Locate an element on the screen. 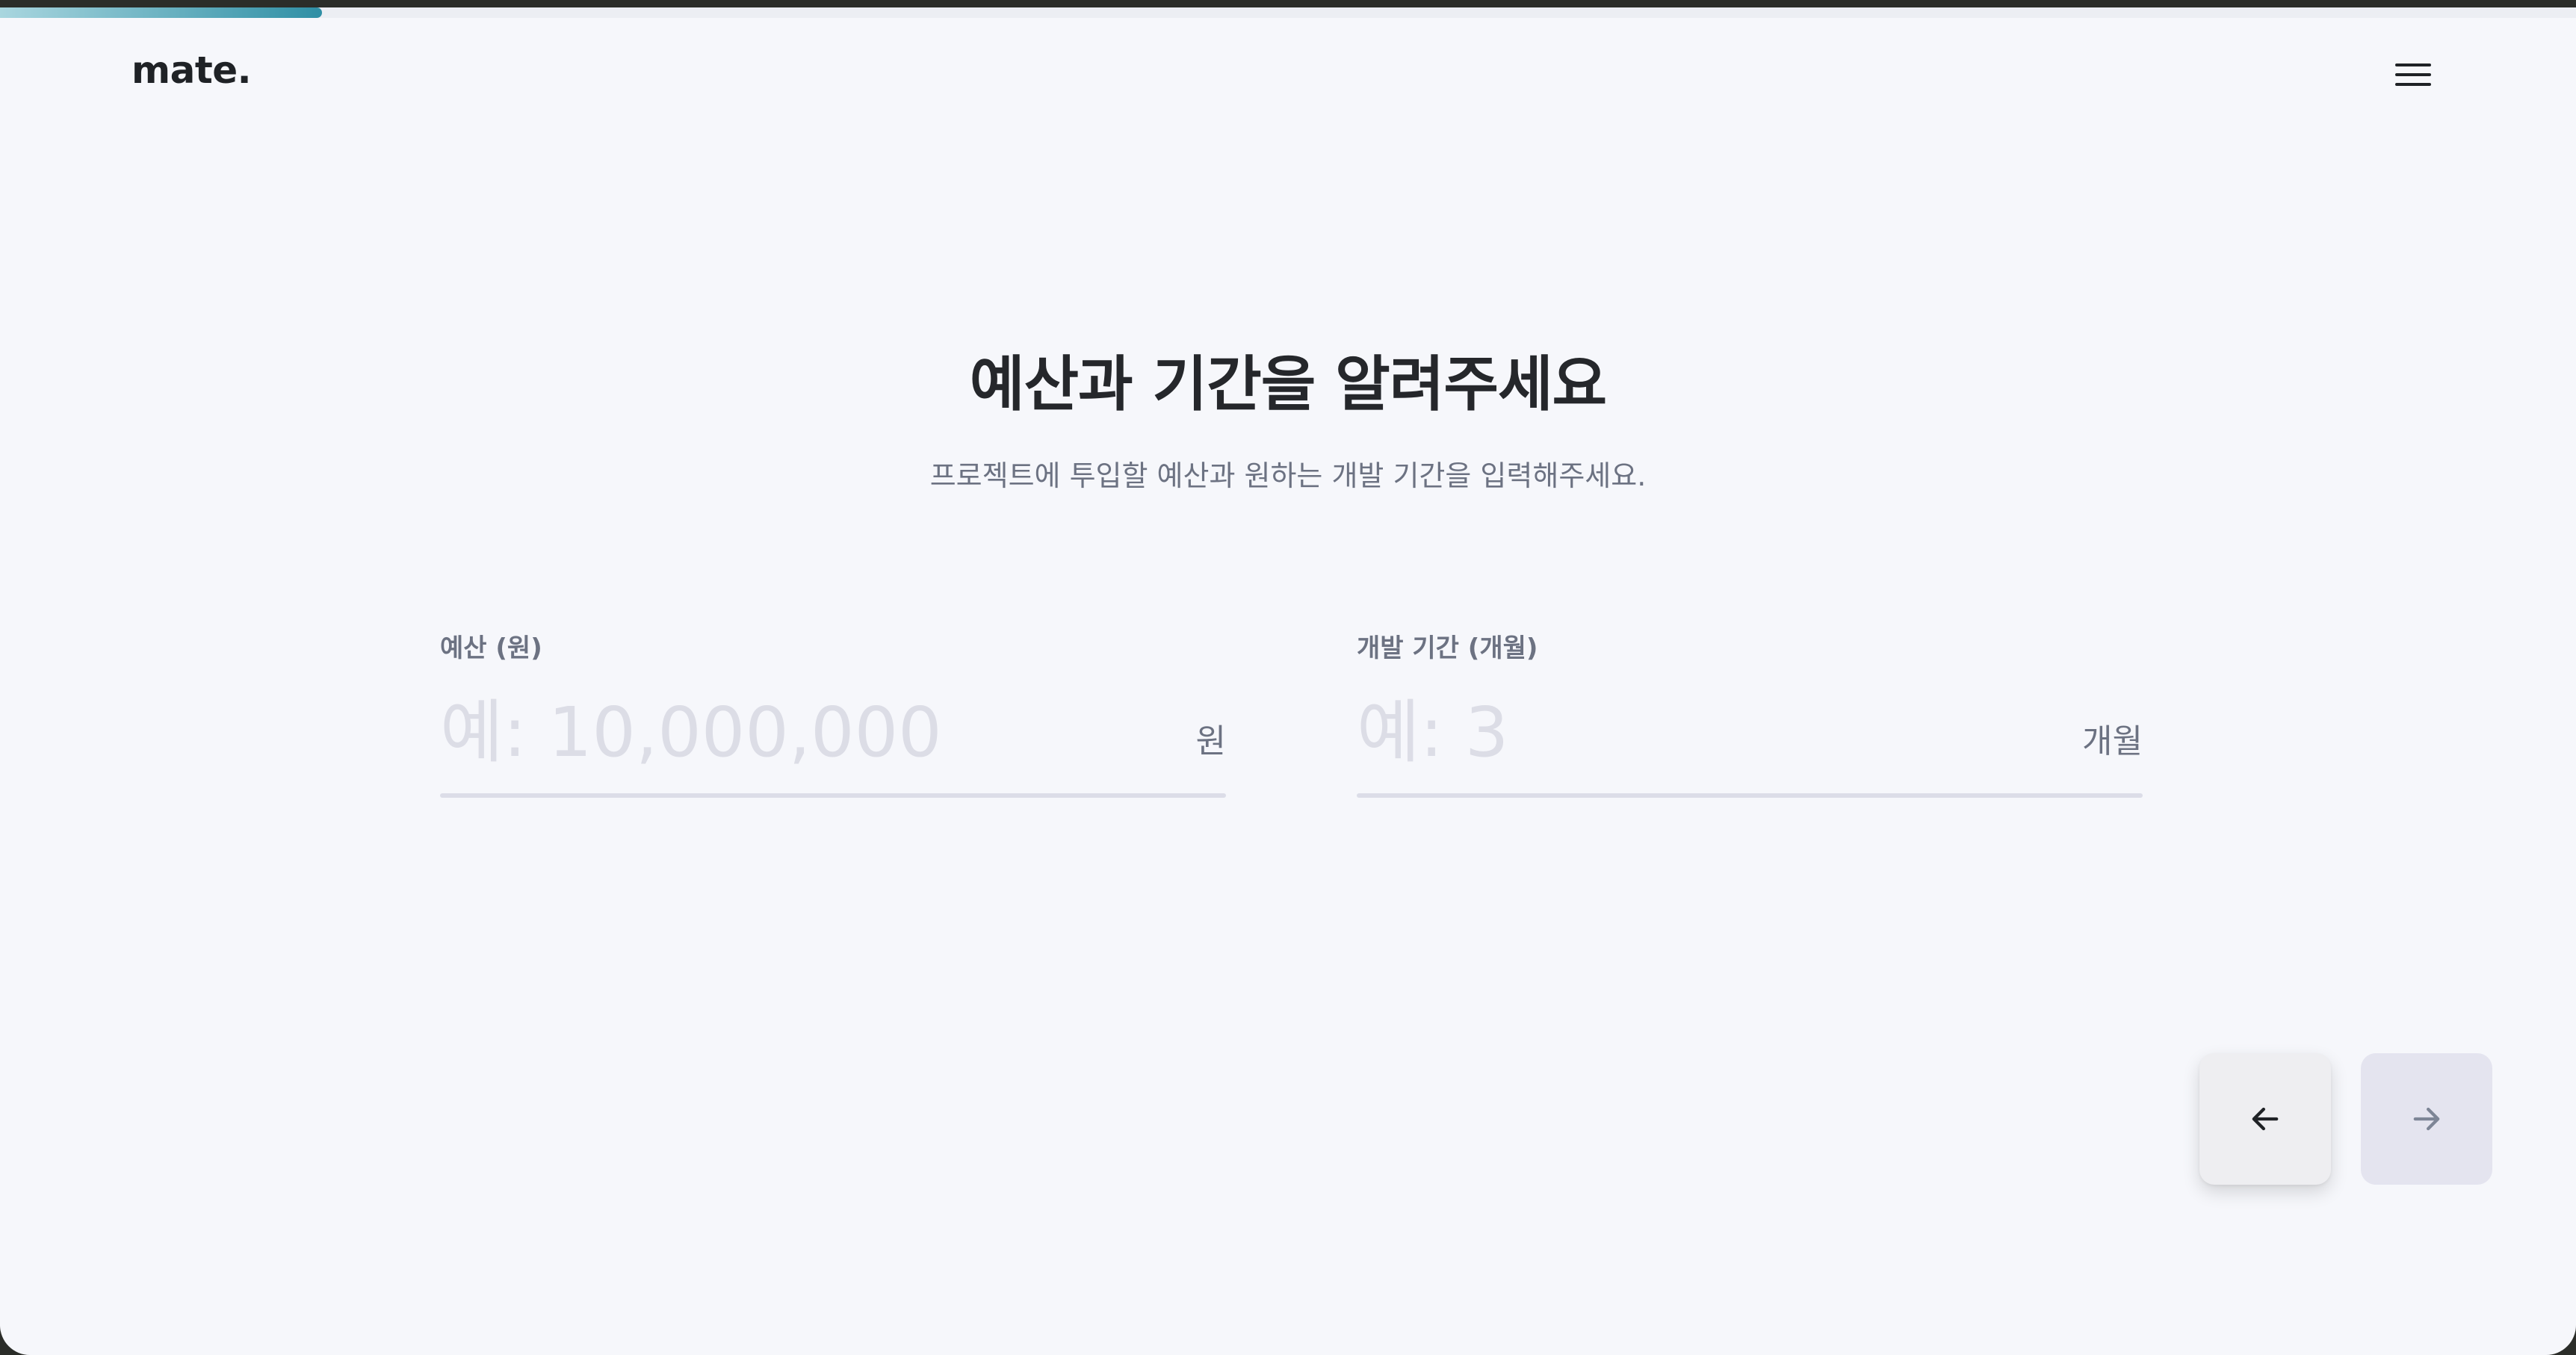 The image size is (2576, 1355). logo: mate. is located at coordinates (191, 71).